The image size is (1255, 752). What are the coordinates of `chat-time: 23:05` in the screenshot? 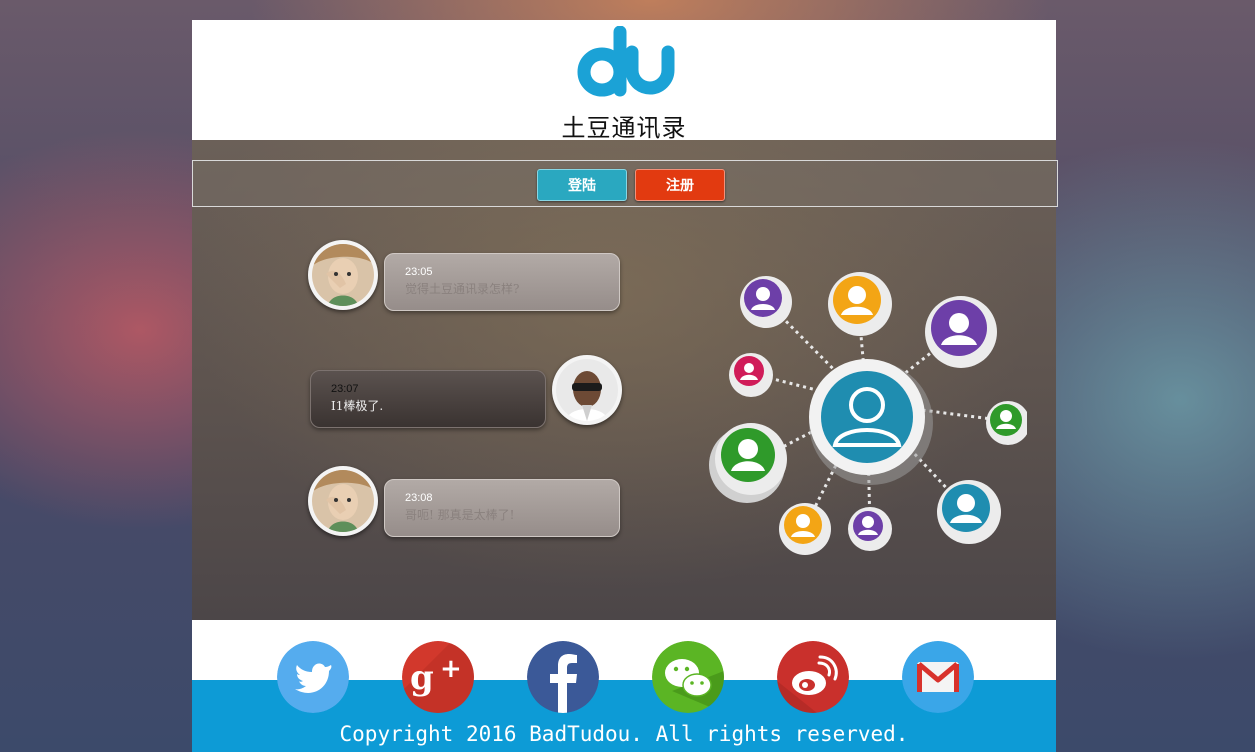 It's located at (419, 272).